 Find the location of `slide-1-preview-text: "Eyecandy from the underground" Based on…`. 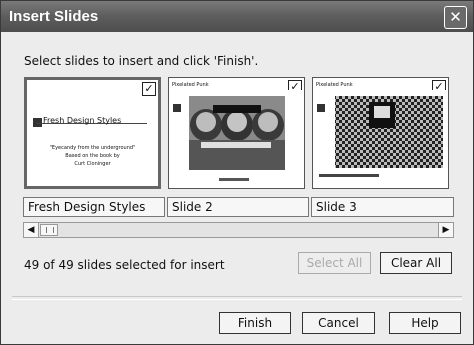

slide-1-preview-text: "Eyecandy from the underground" Based on… is located at coordinates (92, 156).